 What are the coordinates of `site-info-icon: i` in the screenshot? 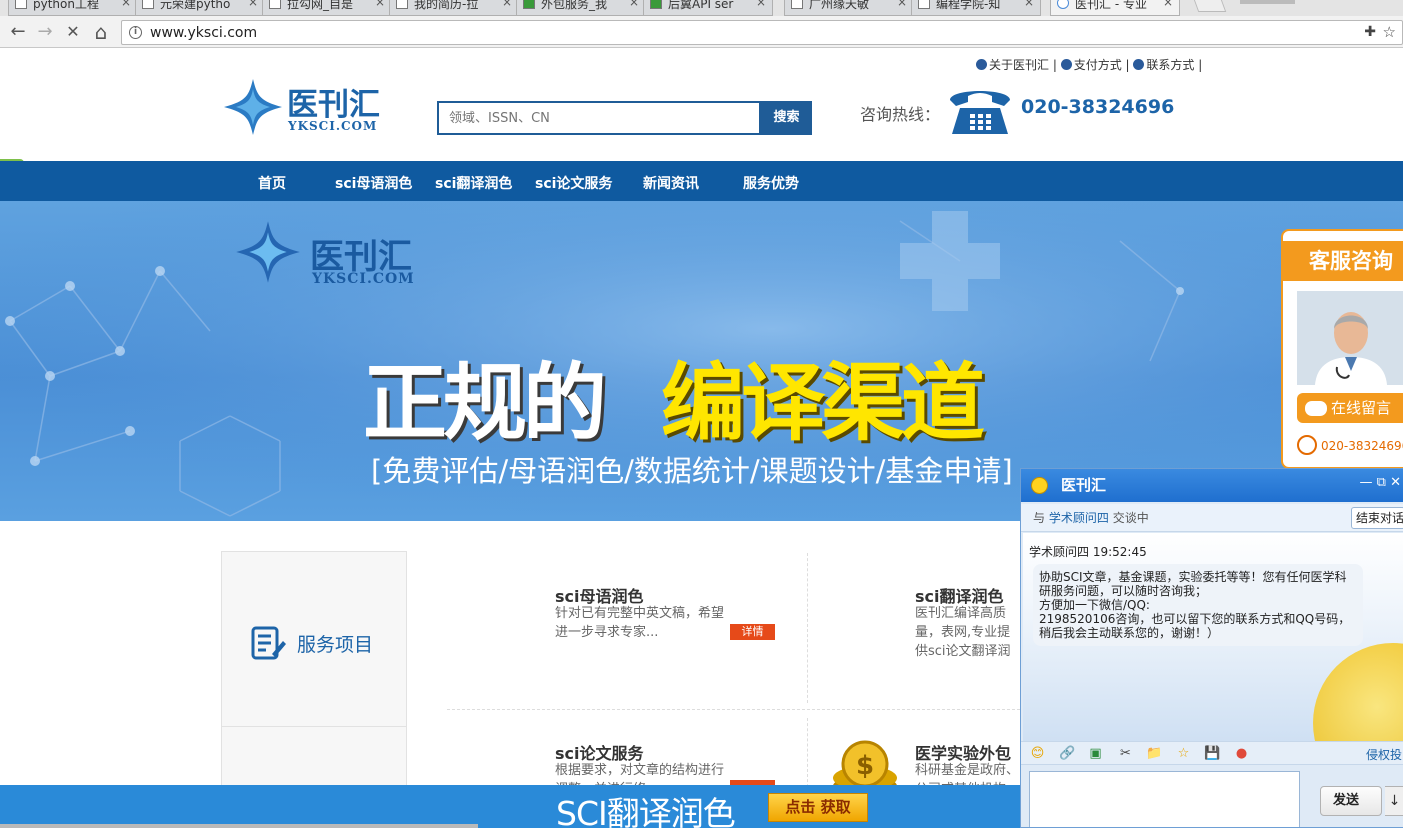 It's located at (135, 32).